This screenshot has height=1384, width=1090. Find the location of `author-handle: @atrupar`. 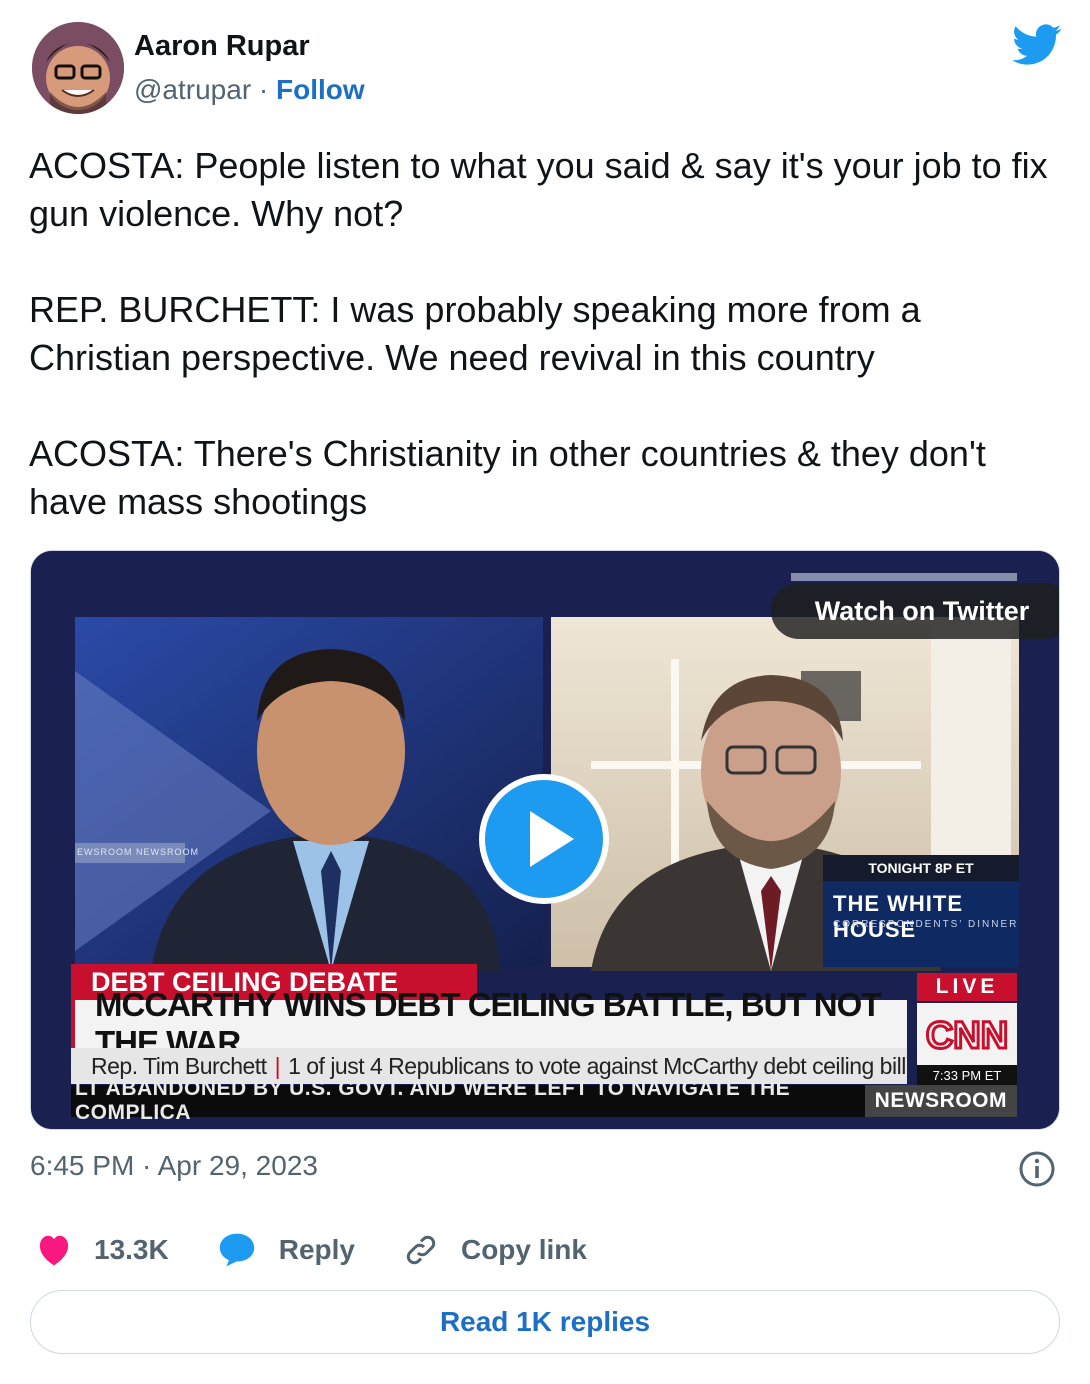

author-handle: @atrupar is located at coordinates (192, 89).